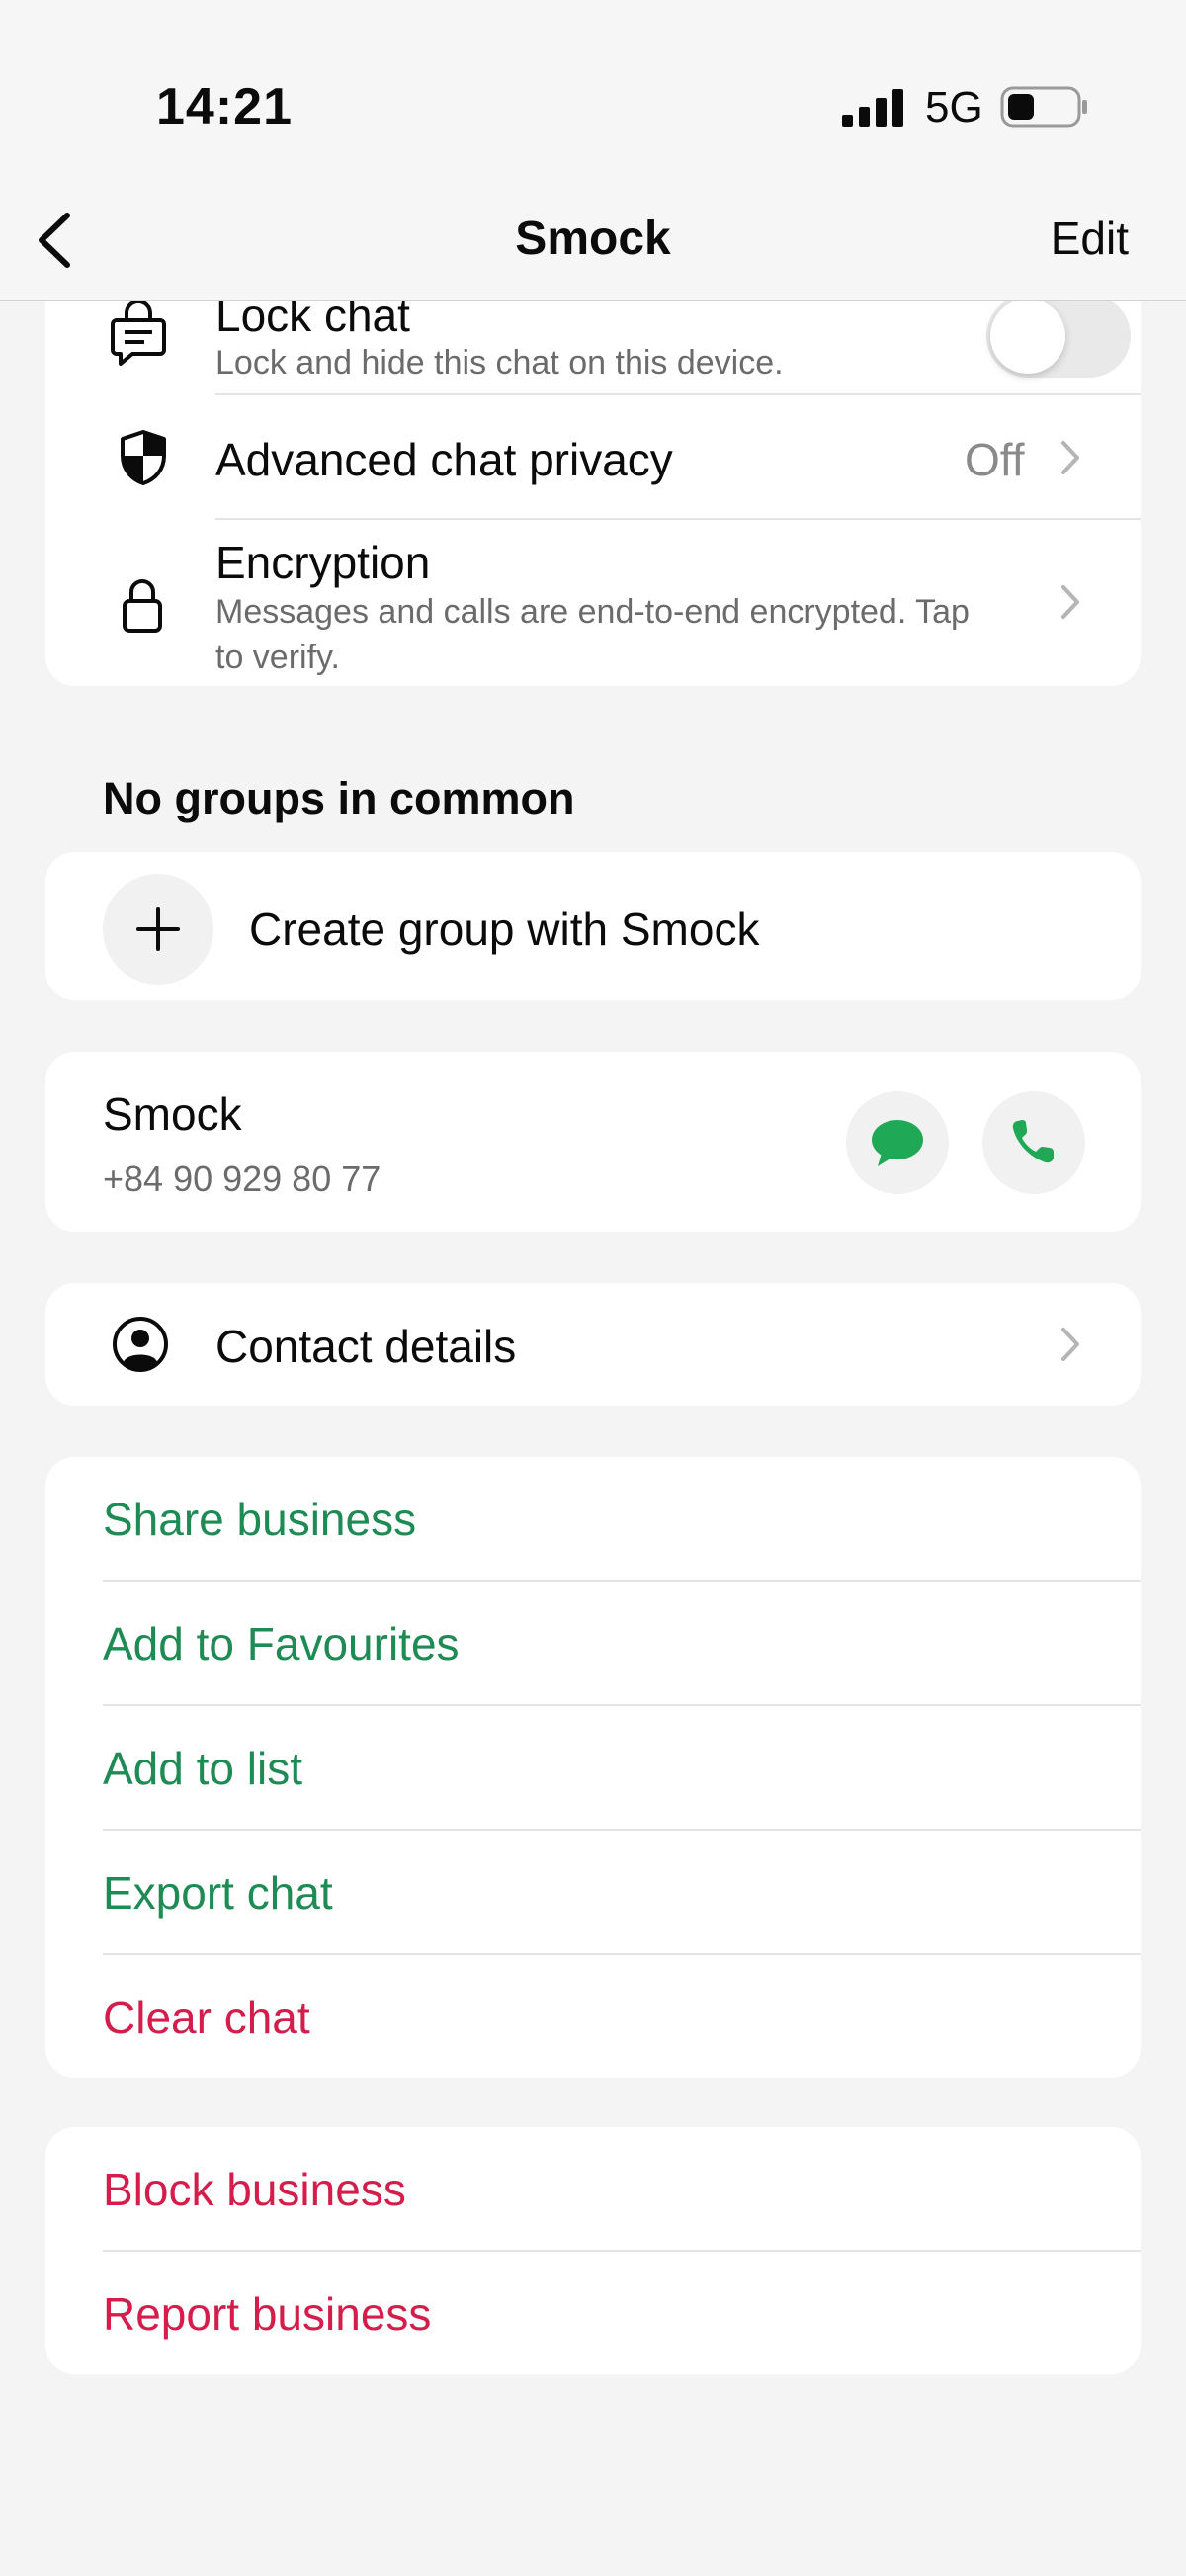  I want to click on lock-chat-toggle, so click(1058, 336).